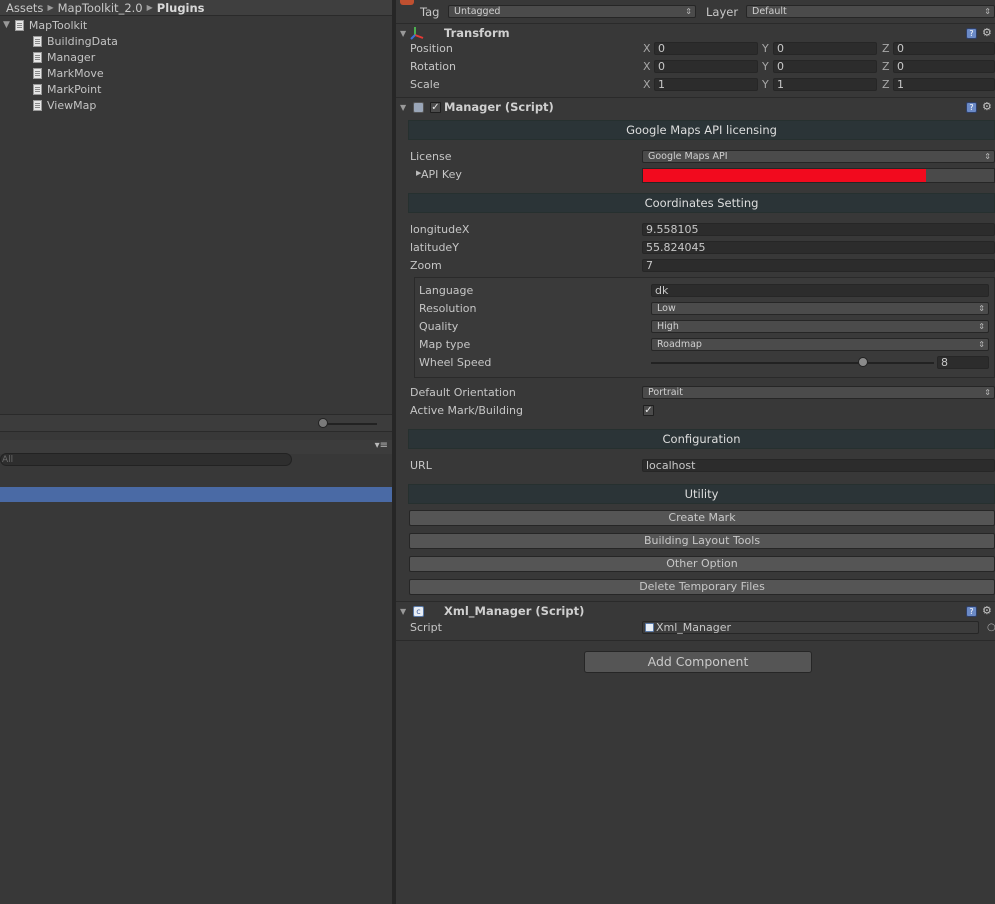 The image size is (995, 904). Describe the element at coordinates (58, 25) in the screenshot. I see `tree-root-label: MapToolkit` at that location.